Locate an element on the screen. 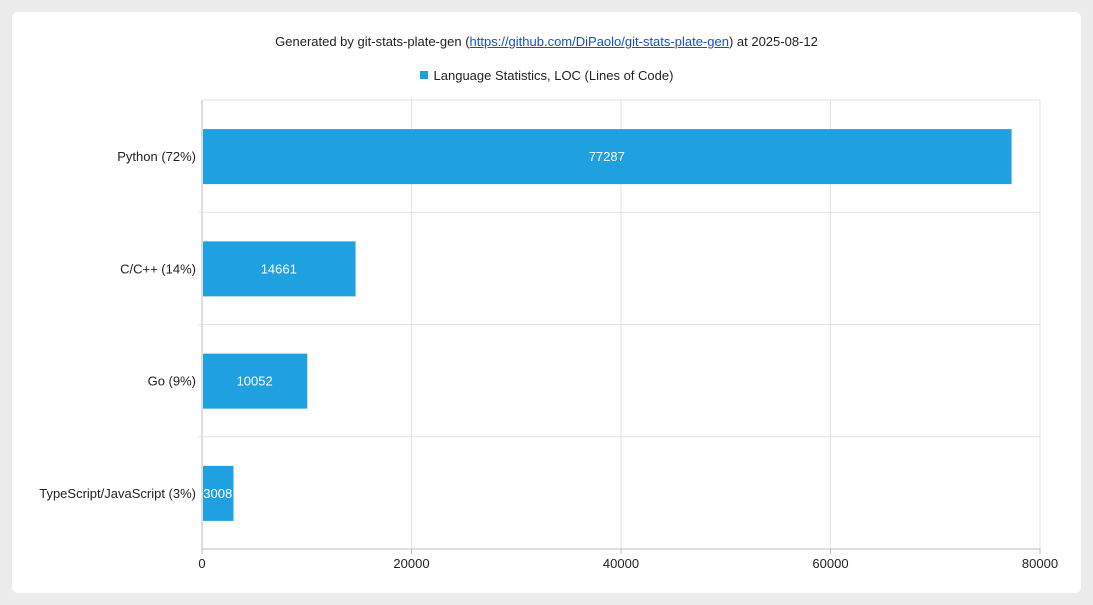  y-category-label: Python (72%) is located at coordinates (156, 156).